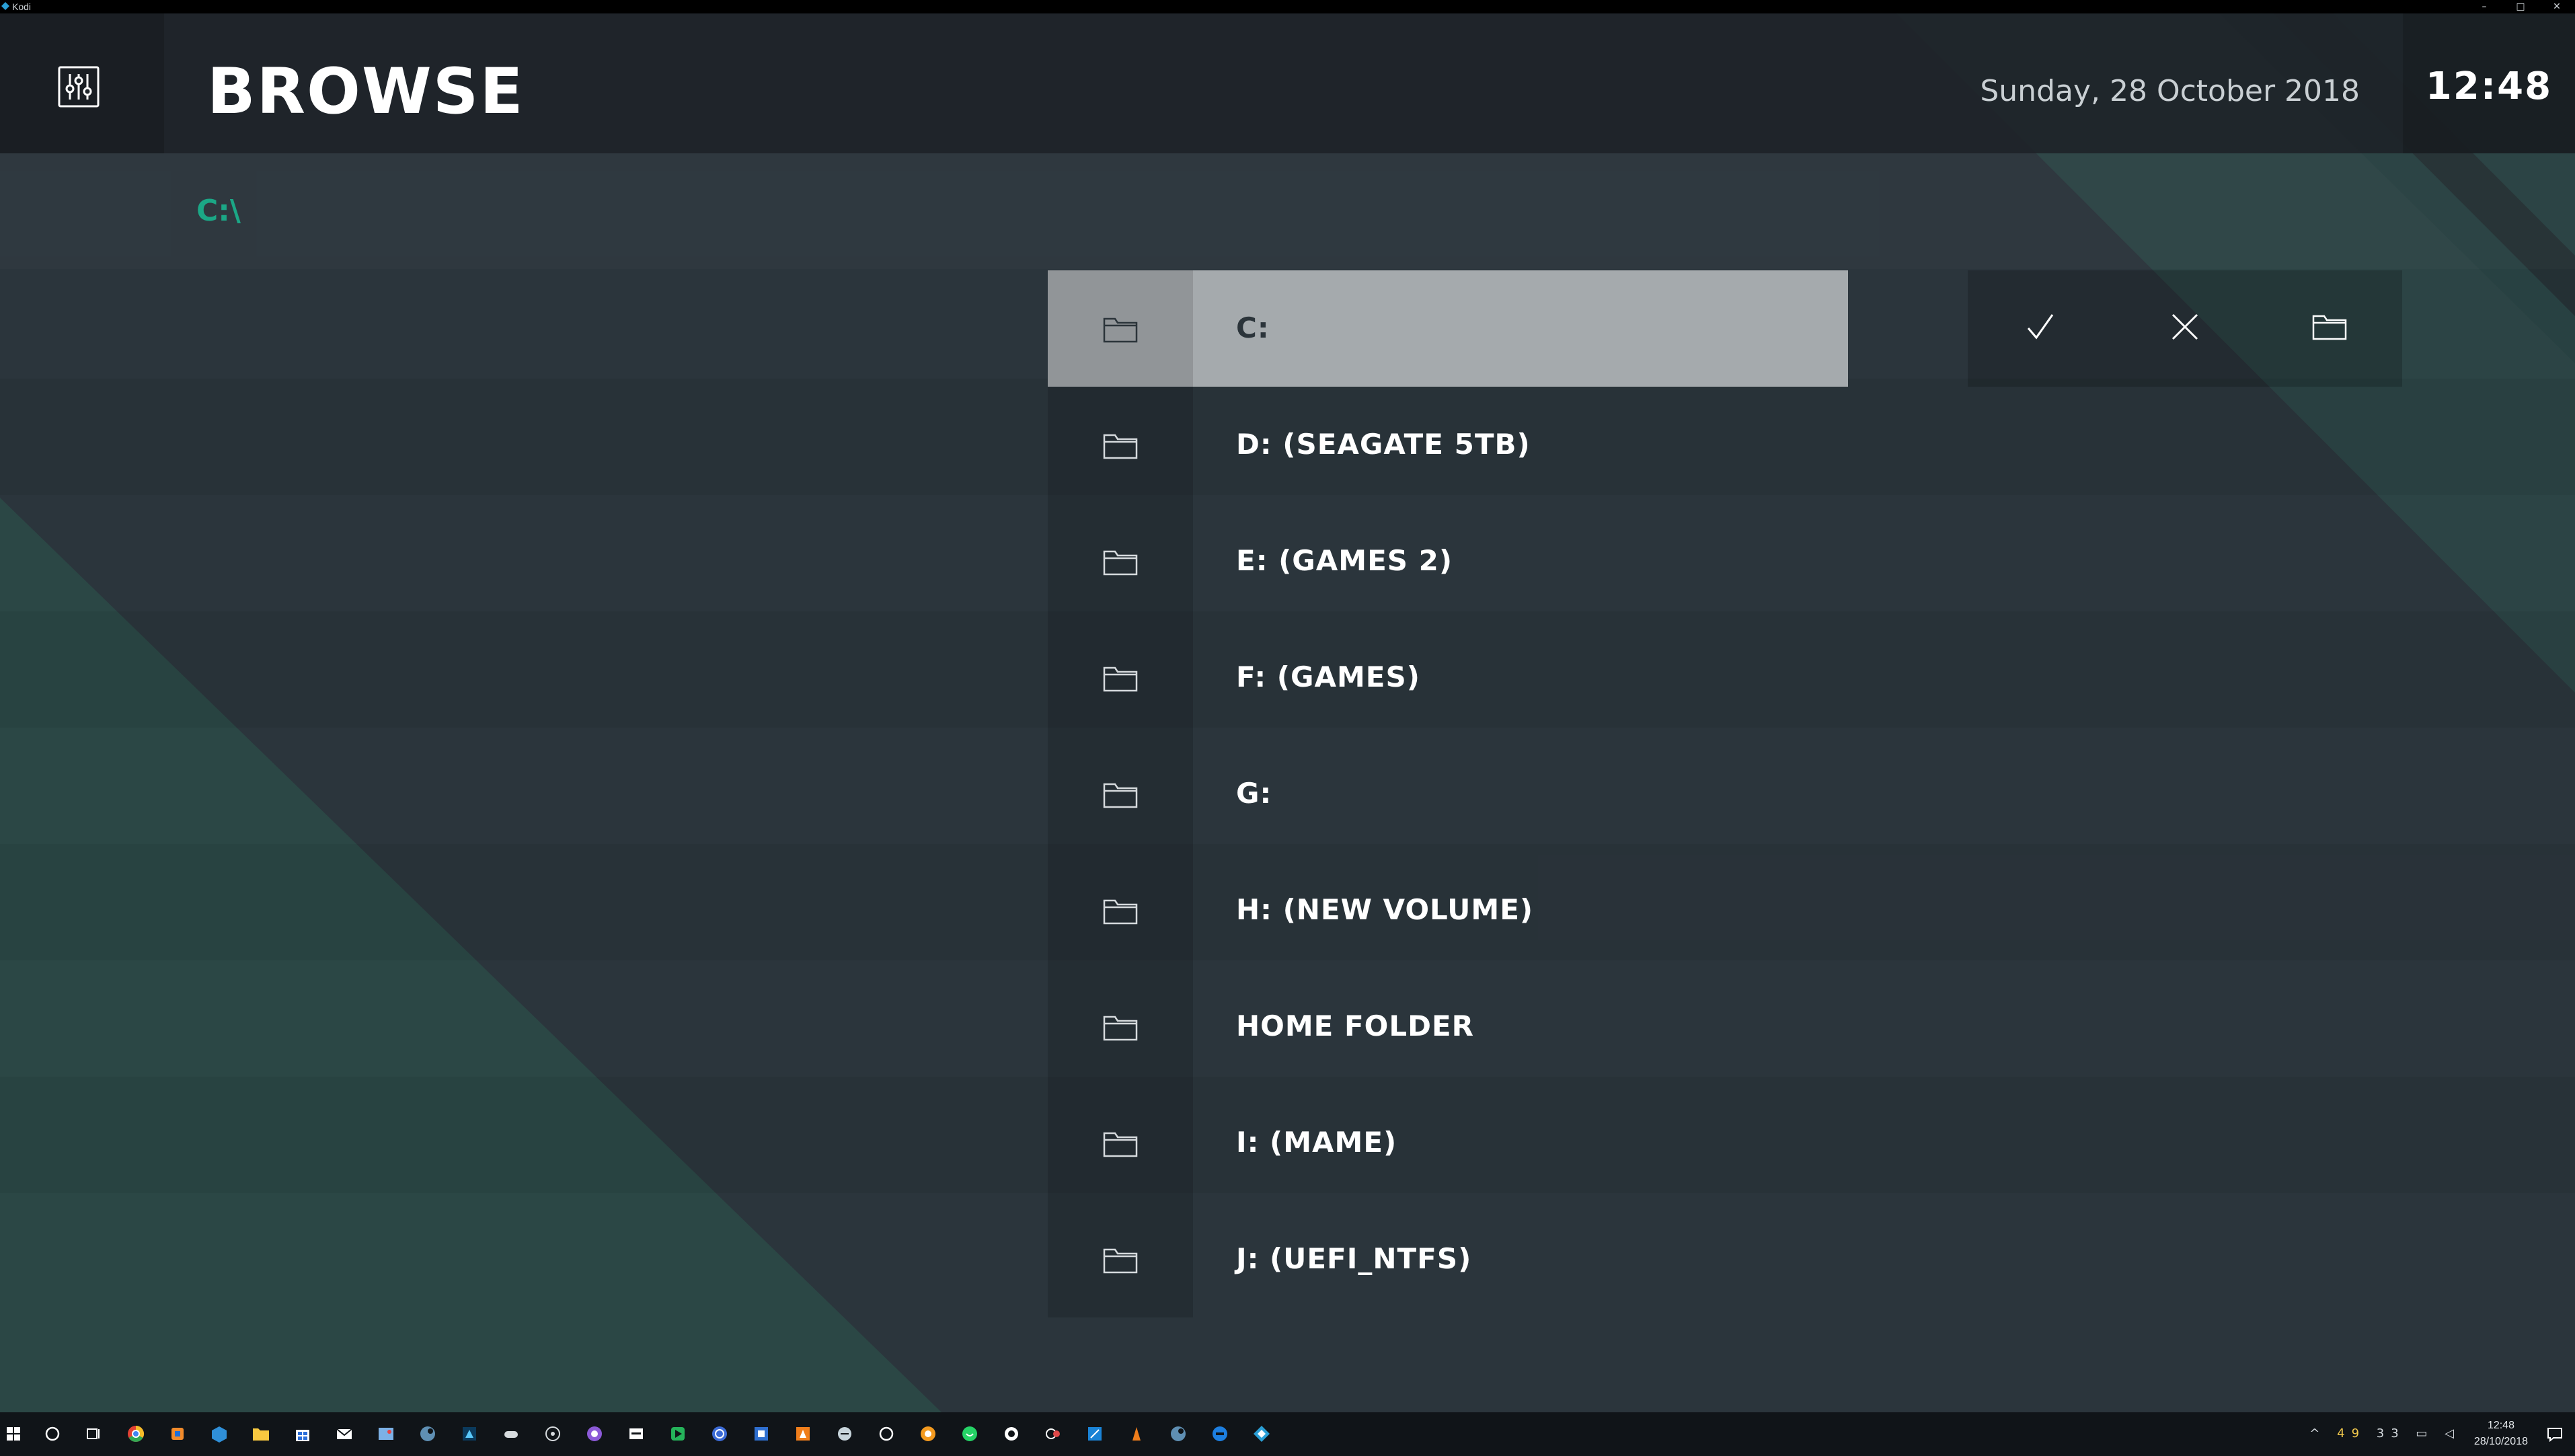  I want to click on clock-display: 12:48, so click(2489, 86).